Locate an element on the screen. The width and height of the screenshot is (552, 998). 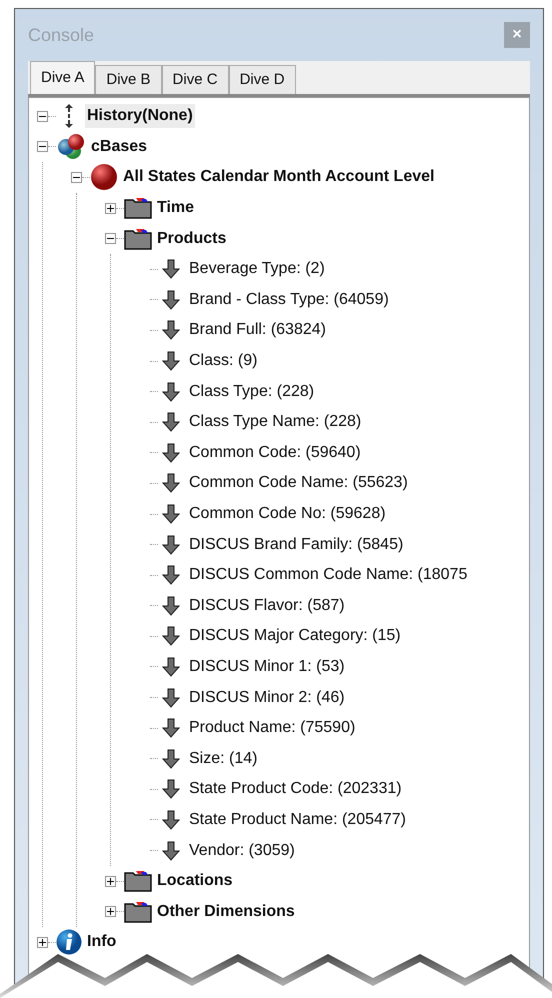
tab: Dive D is located at coordinates (262, 79).